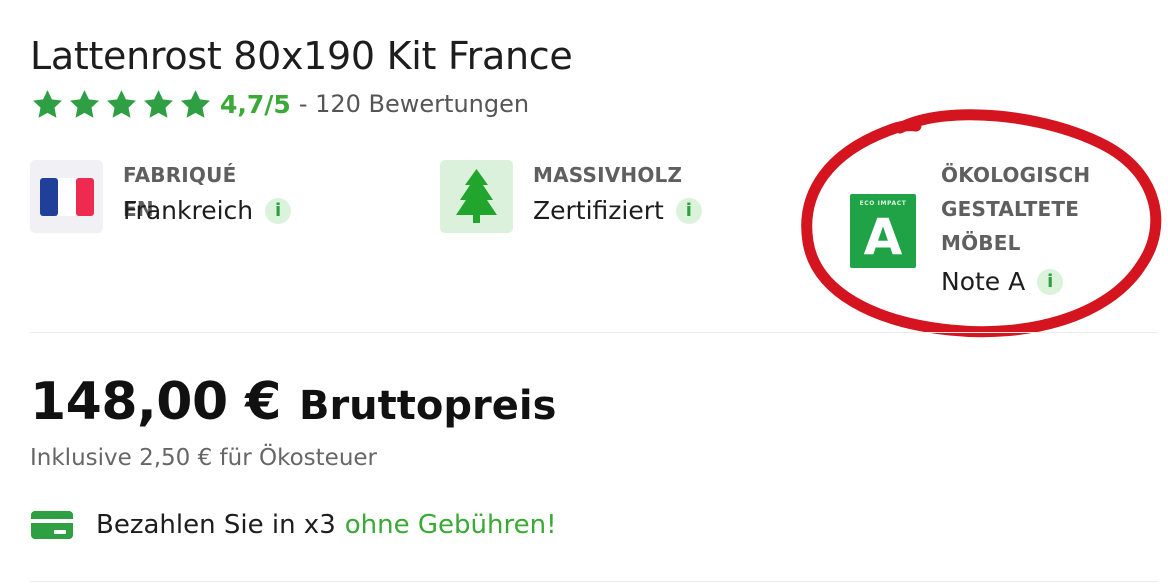 This screenshot has height=586, width=1168. Describe the element at coordinates (204, 458) in the screenshot. I see `eco-tax-note: Inklusive 2,50 € für Ökosteuer` at that location.